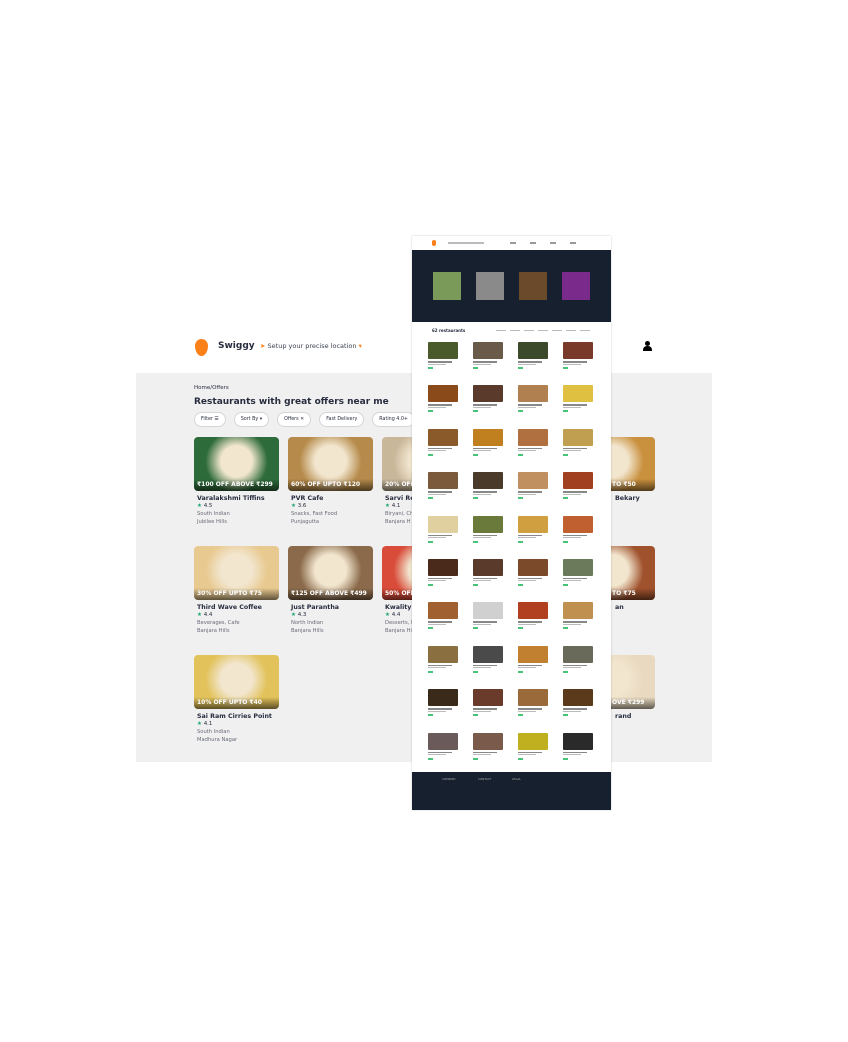 This screenshot has width=848, height=1042. What do you see at coordinates (236, 485) in the screenshot?
I see `offer-label: ₹100 OFF ABOVE ₹299` at bounding box center [236, 485].